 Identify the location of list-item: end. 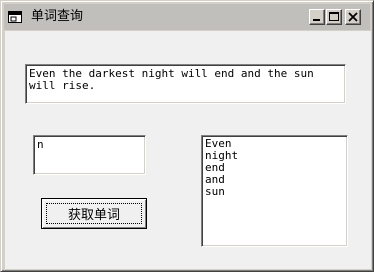
(274, 168).